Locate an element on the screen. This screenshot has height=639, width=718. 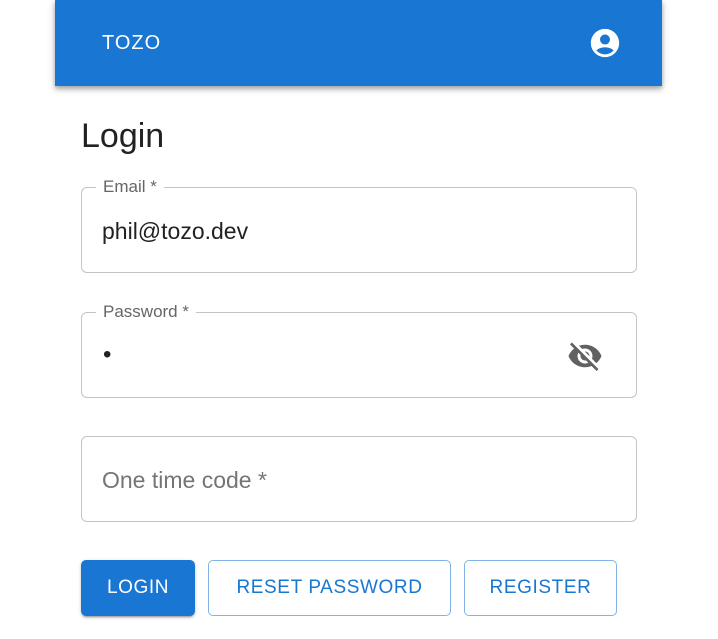
account-button is located at coordinates (605, 43).